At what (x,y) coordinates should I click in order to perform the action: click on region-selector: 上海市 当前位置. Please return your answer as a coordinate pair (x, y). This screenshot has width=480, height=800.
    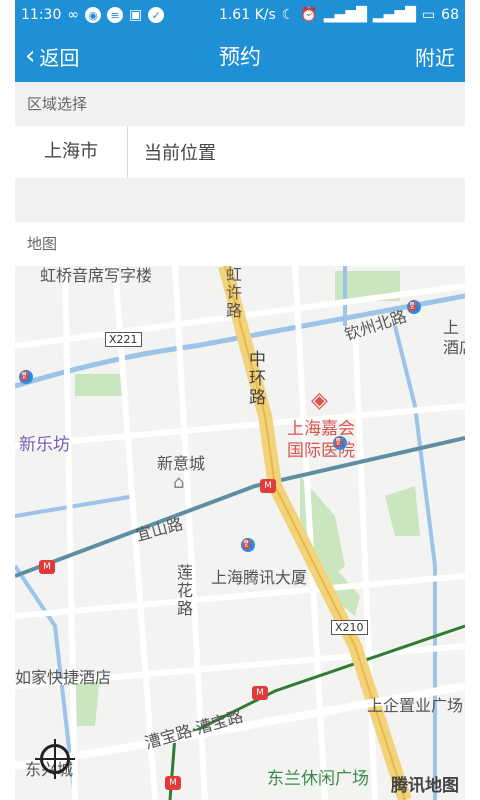
    Looking at the image, I should click on (240, 152).